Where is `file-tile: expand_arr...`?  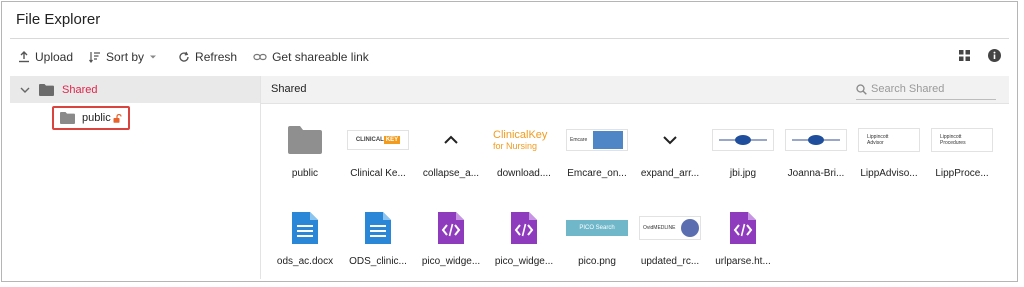 file-tile: expand_arr... is located at coordinates (670, 150).